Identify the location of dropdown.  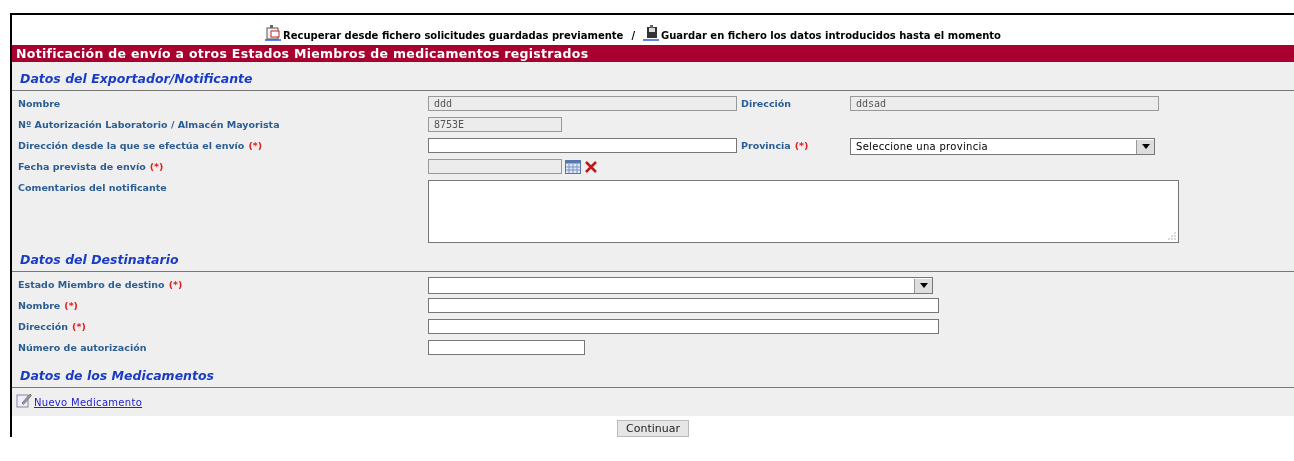
(680, 285).